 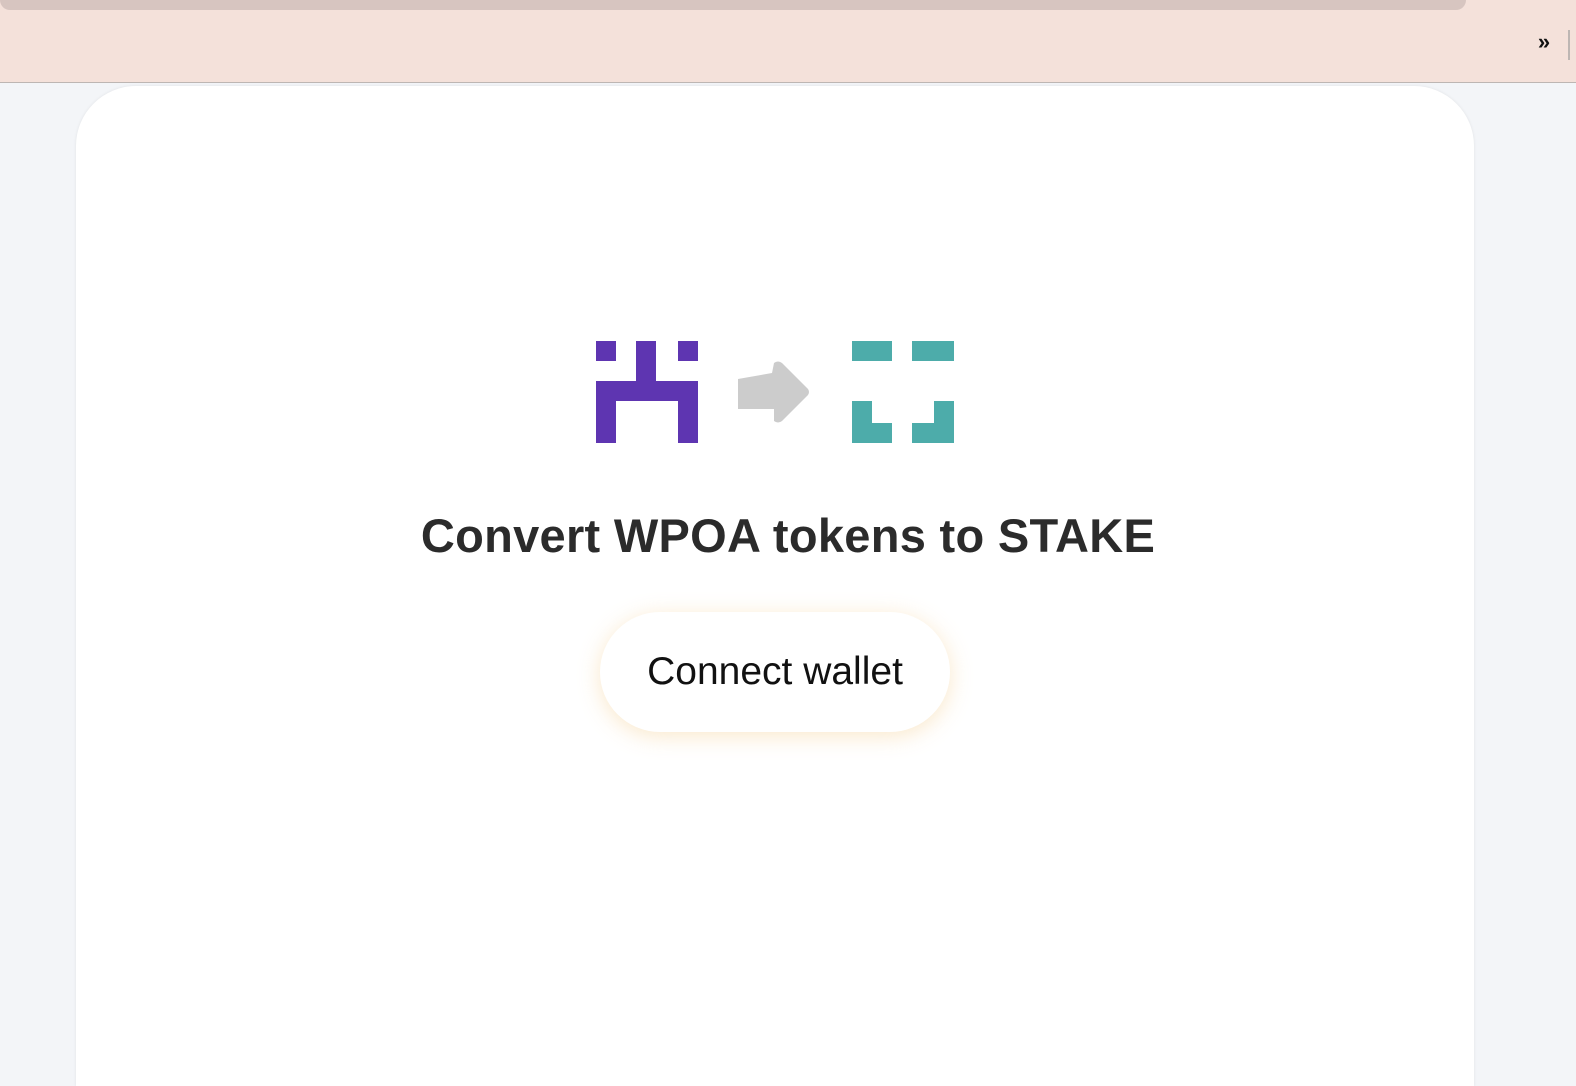 What do you see at coordinates (788, 535) in the screenshot?
I see `page-title: Convert WPOA tokens to STAKE` at bounding box center [788, 535].